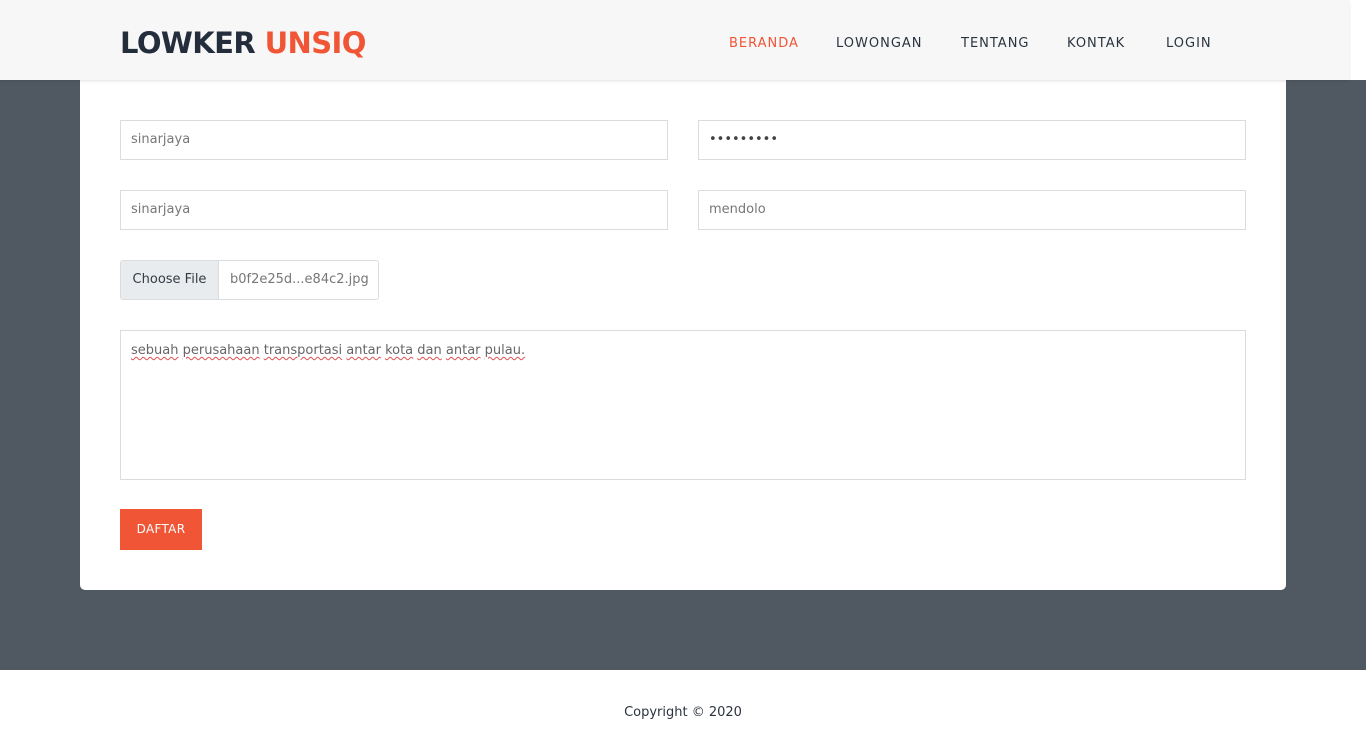  I want to click on main-nav: BERANDA LOWONGAN TENTANG KONTAK LOGIN, so click(674, 44).